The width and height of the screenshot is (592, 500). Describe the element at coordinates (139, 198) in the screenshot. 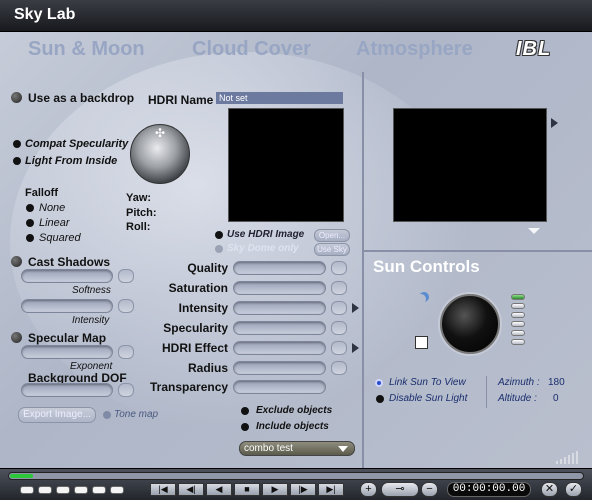

I see `yaw-label: Yaw:` at that location.